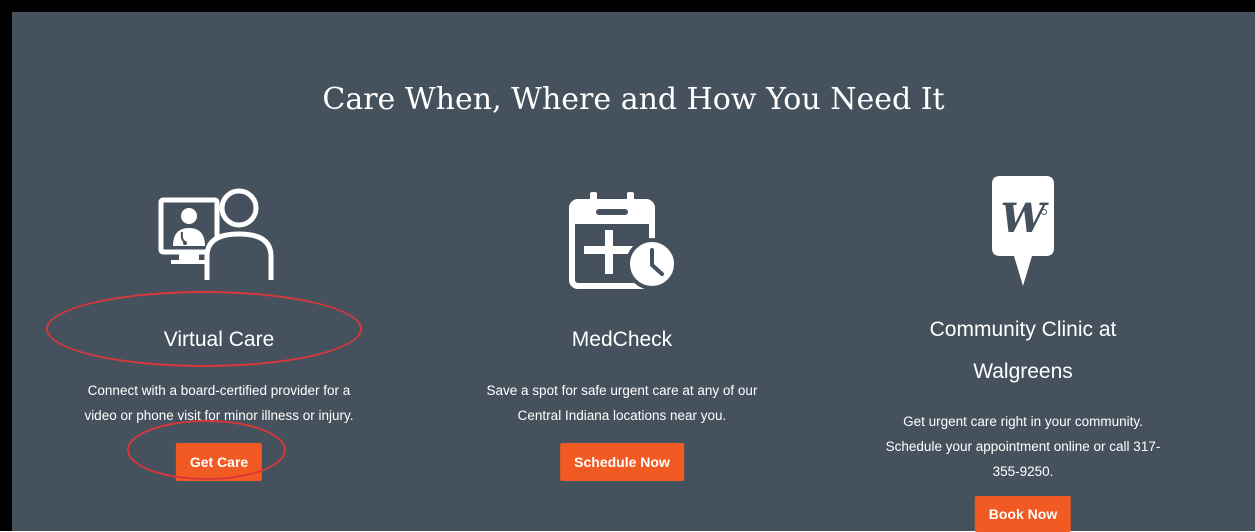 Image resolution: width=1255 pixels, height=532 pixels. Describe the element at coordinates (1023, 371) in the screenshot. I see `community-clinic-title-line: Walgreens` at that location.